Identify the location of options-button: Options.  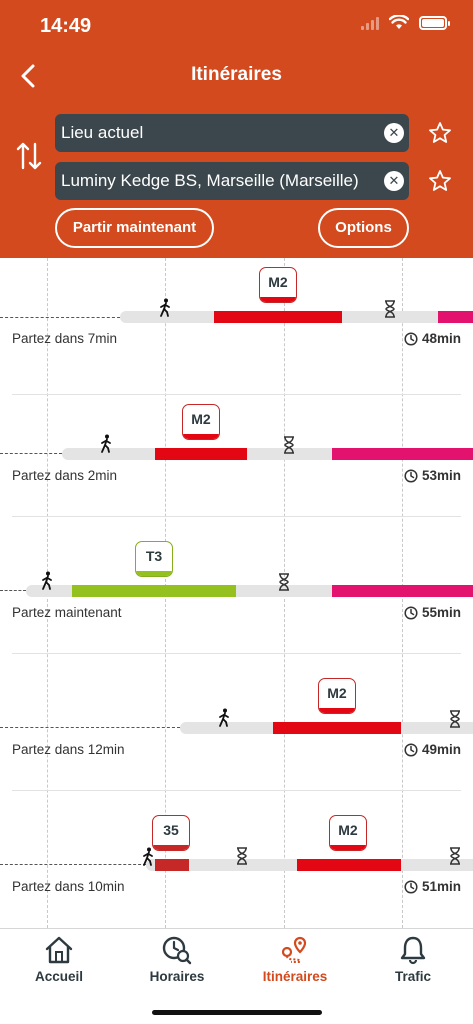
(363, 228).